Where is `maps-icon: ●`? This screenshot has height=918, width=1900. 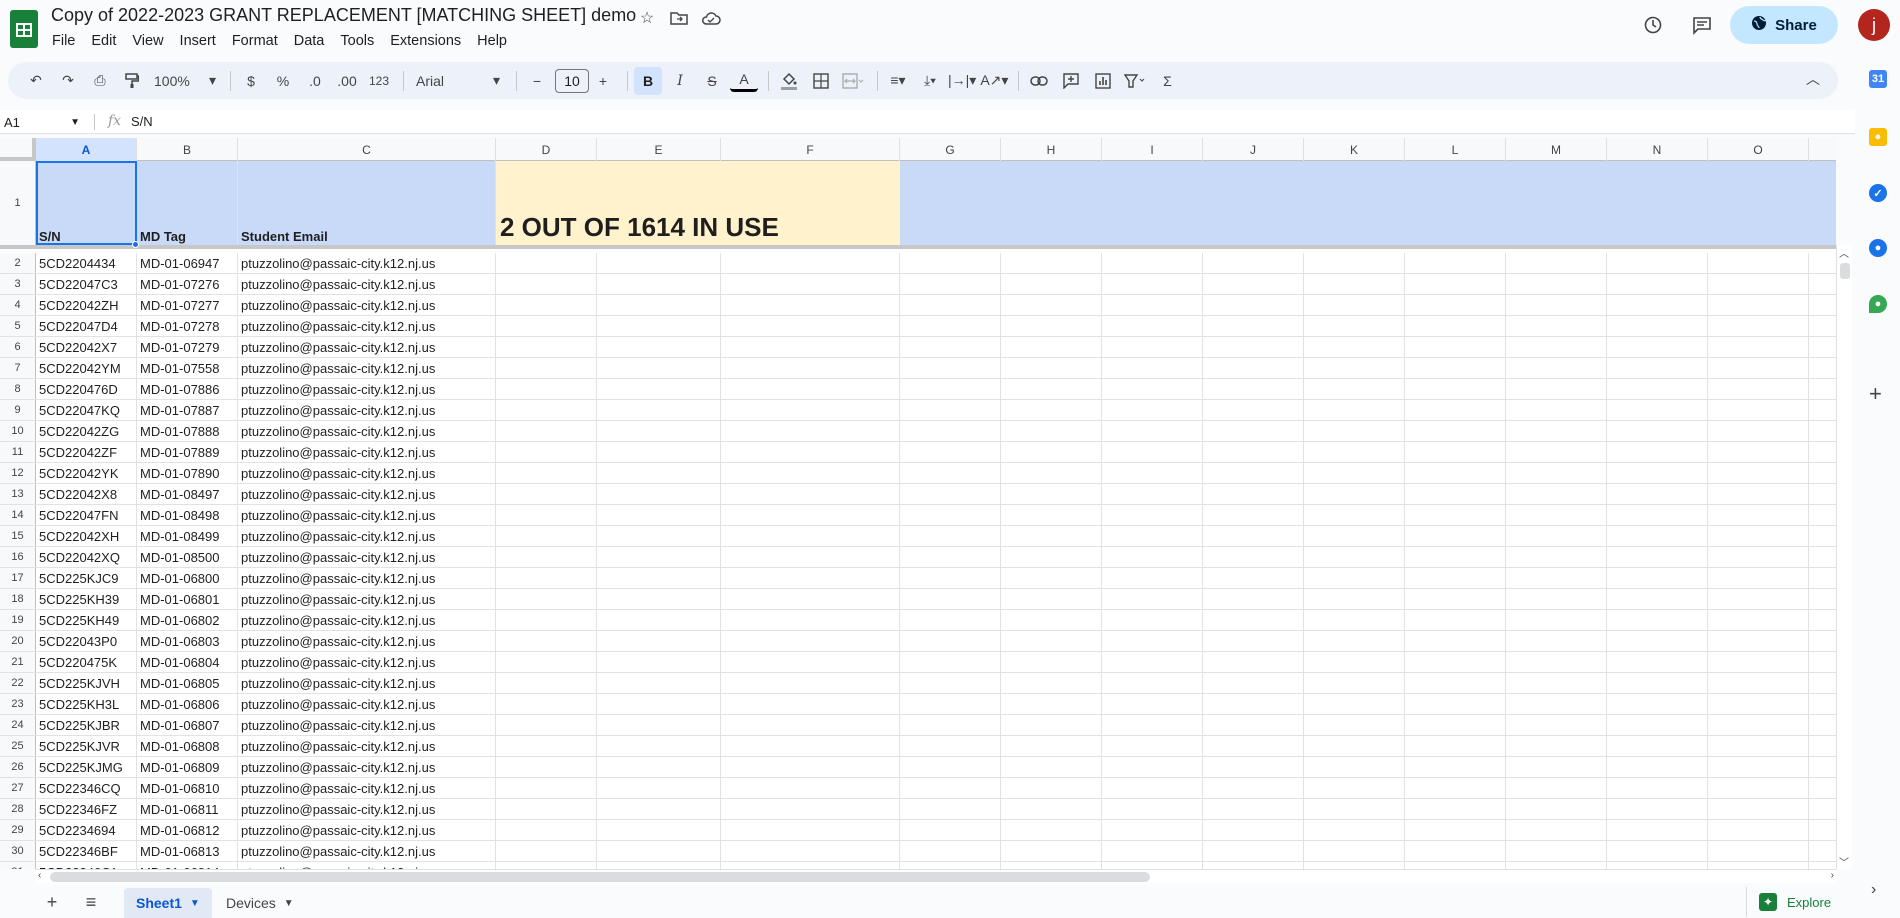 maps-icon: ● is located at coordinates (1878, 304).